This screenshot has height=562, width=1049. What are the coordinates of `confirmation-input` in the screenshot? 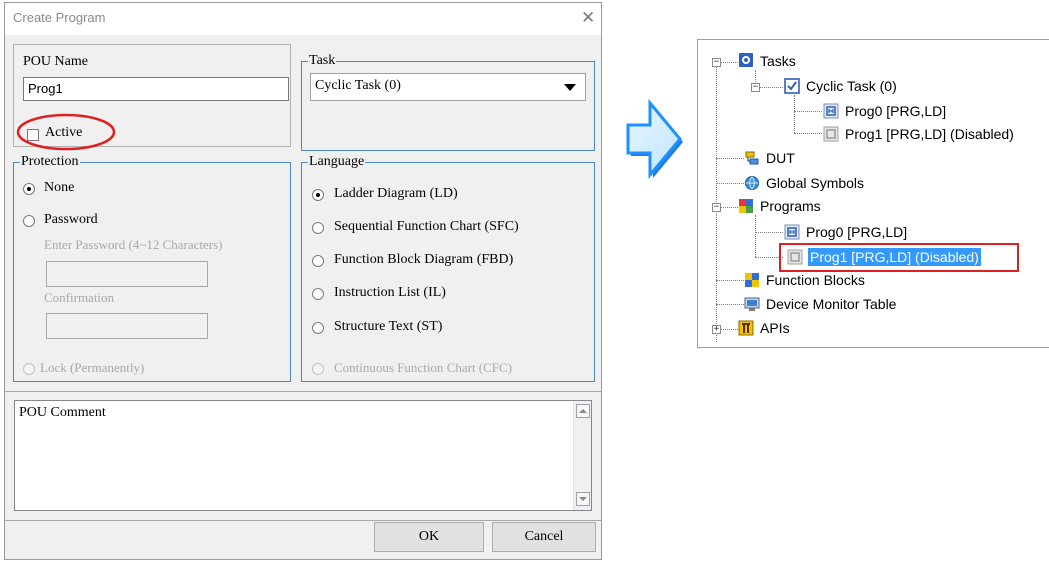 It's located at (127, 326).